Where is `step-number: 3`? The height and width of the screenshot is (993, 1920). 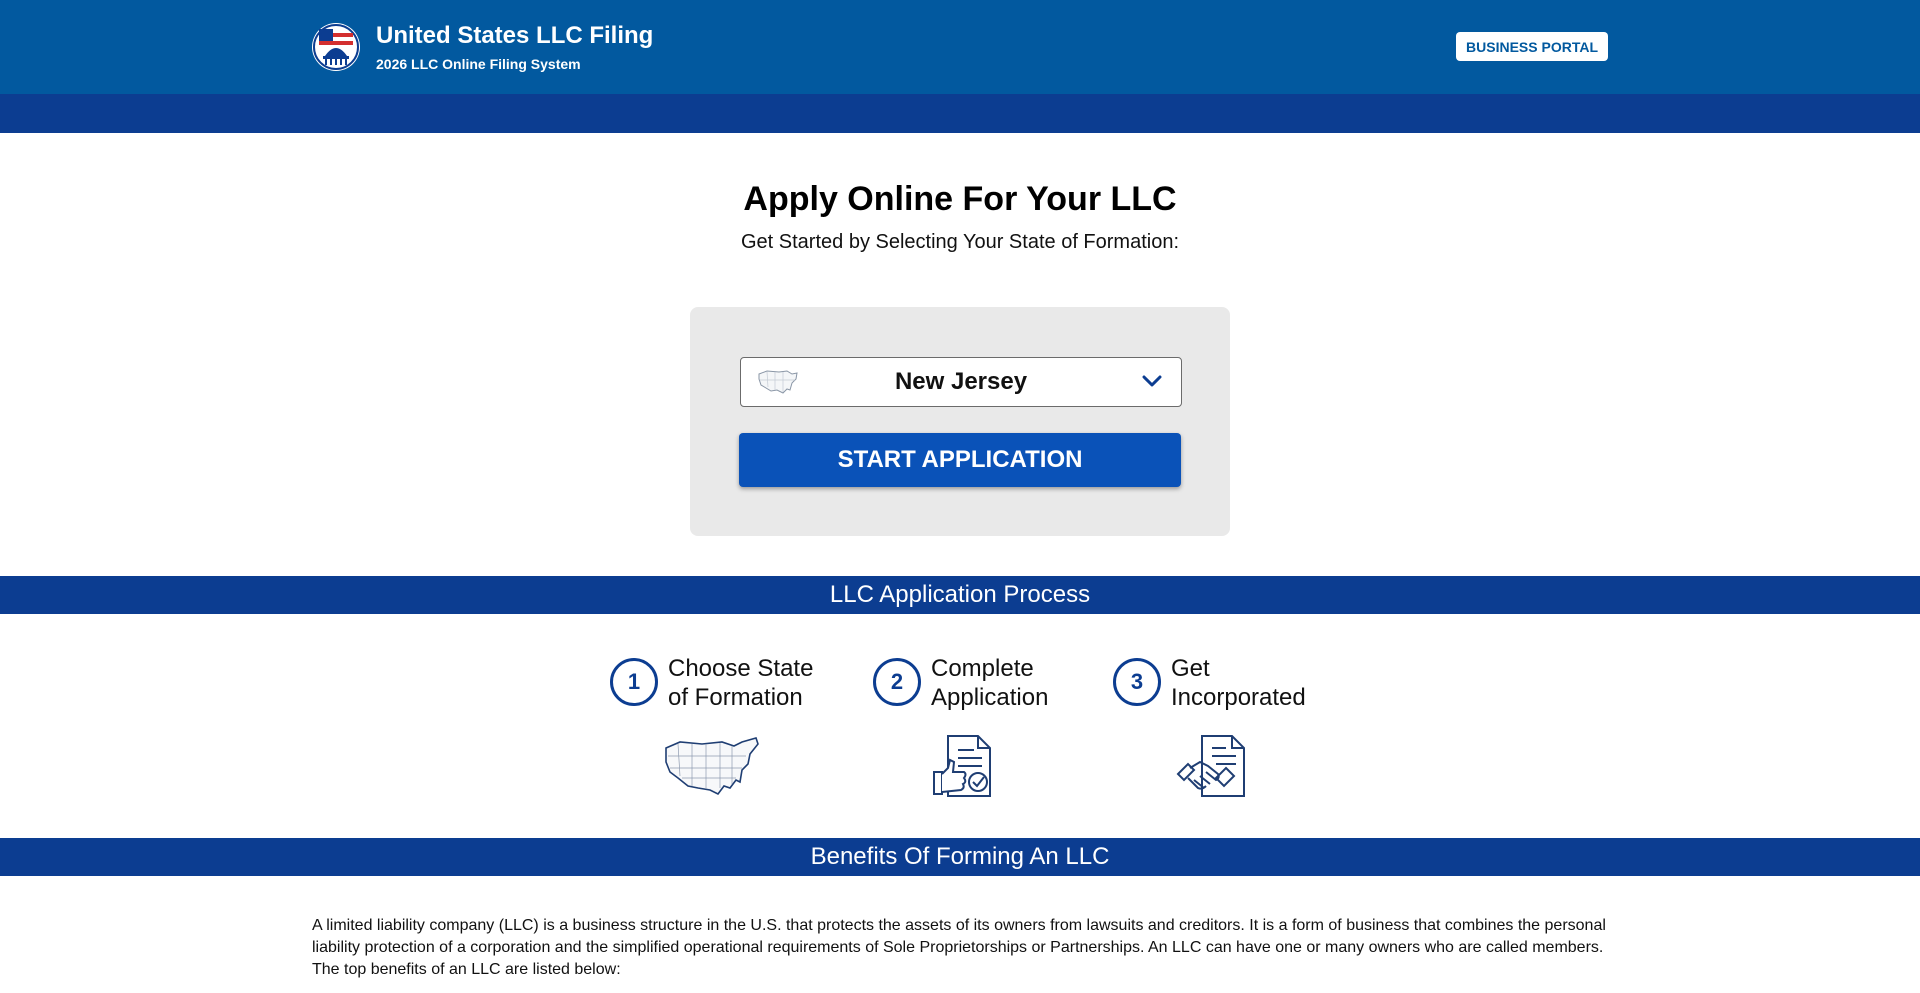
step-number: 3 is located at coordinates (1137, 682).